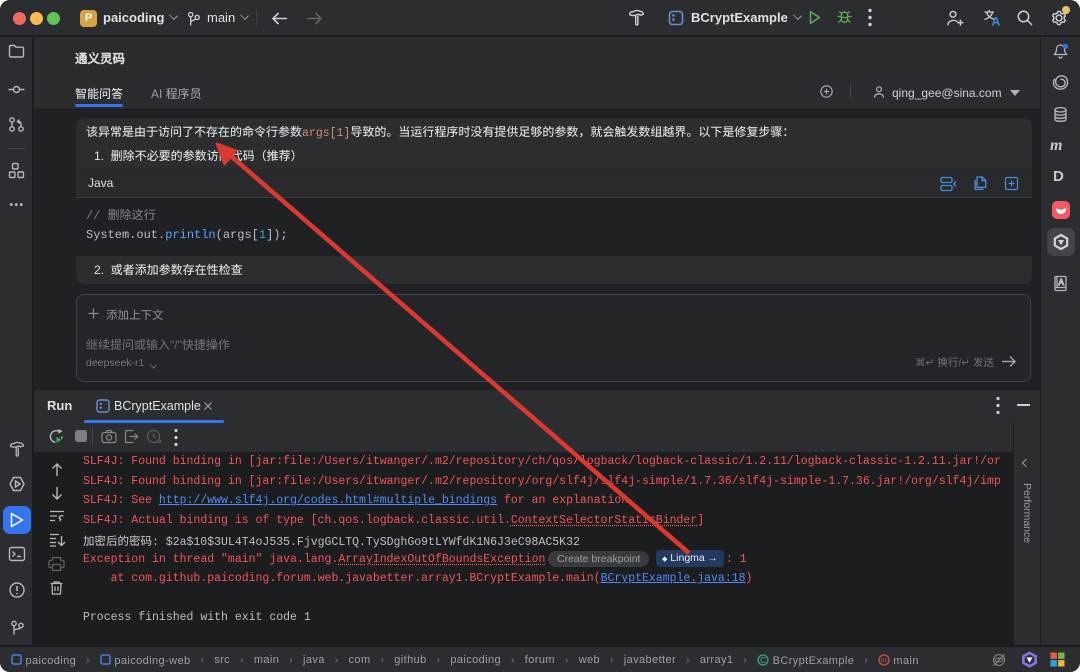 The width and height of the screenshot is (1080, 672). What do you see at coordinates (884, 659) in the screenshot?
I see `svg-text: m` at bounding box center [884, 659].